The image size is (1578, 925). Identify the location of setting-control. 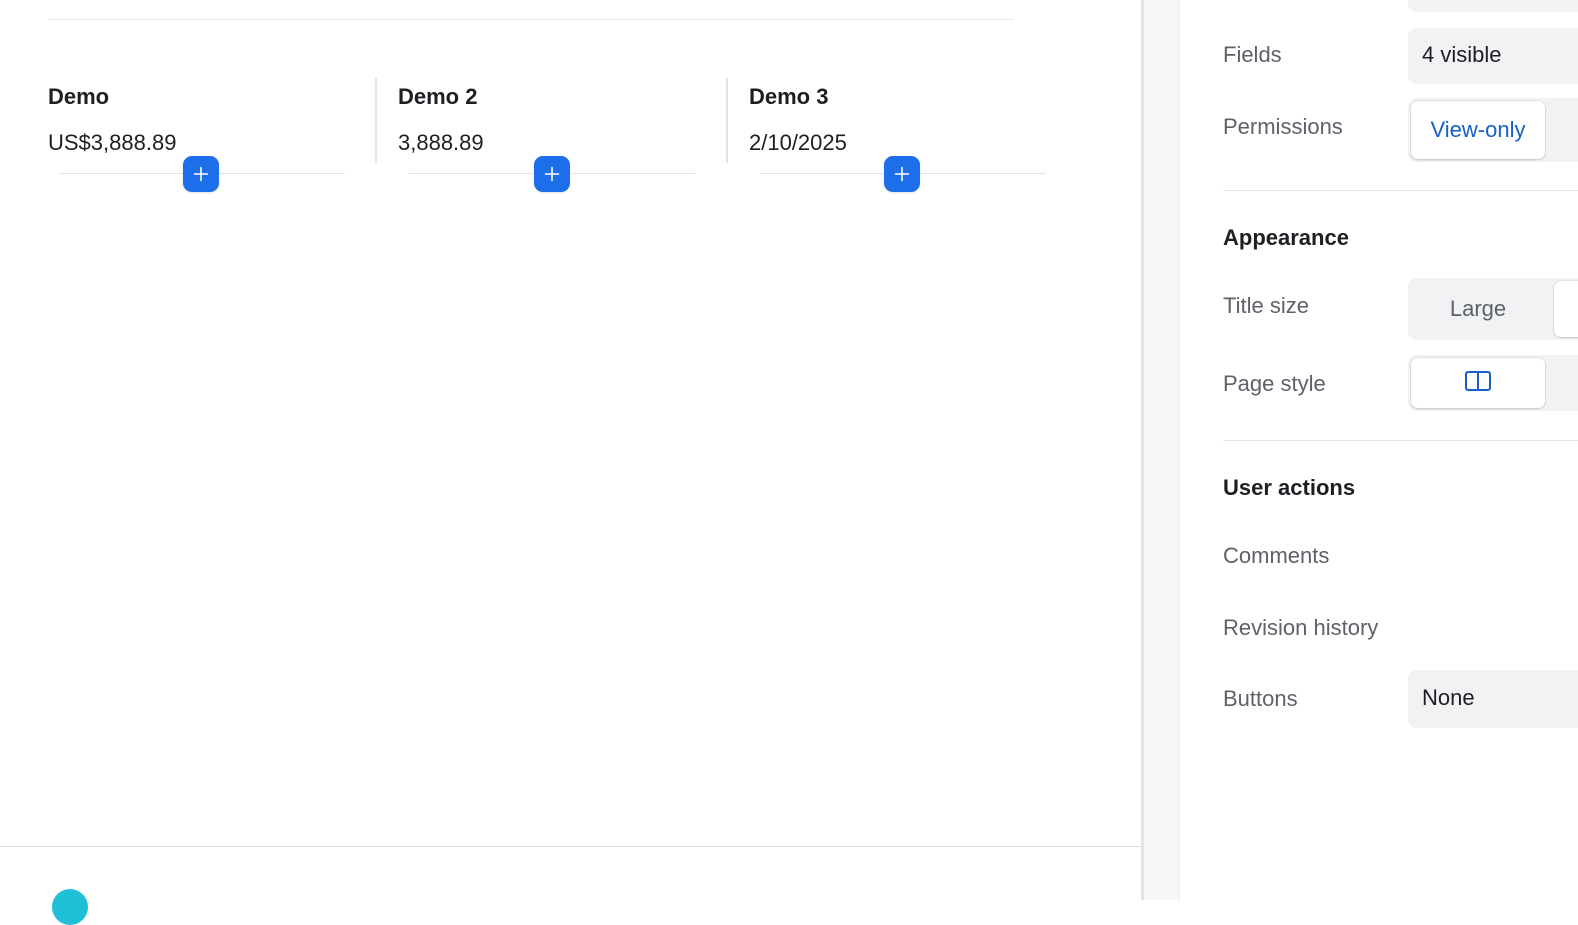
(1493, 6).